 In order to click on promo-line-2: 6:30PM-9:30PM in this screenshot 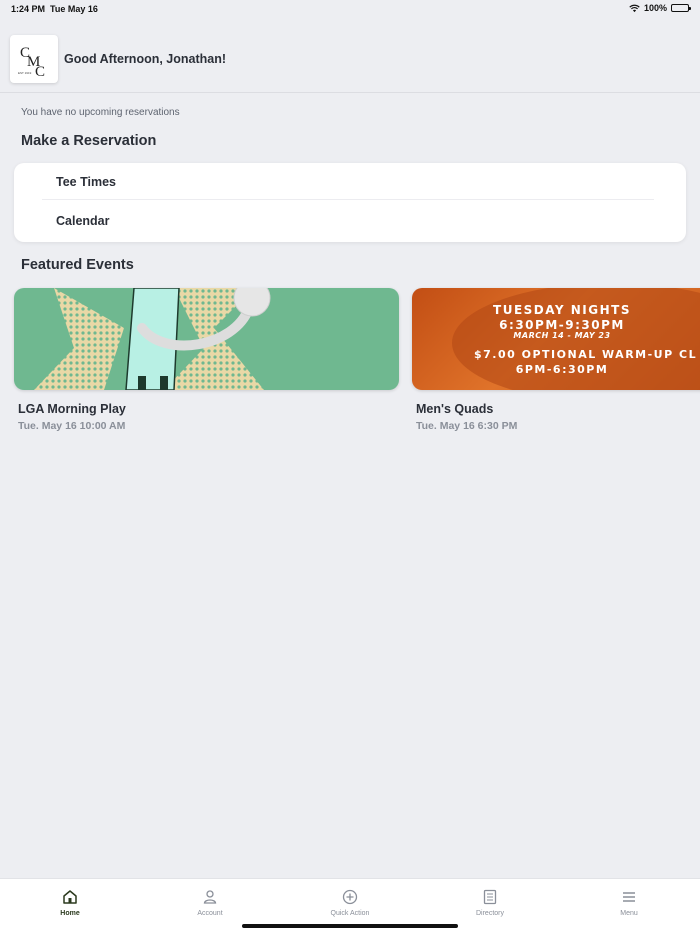, I will do `click(562, 325)`.